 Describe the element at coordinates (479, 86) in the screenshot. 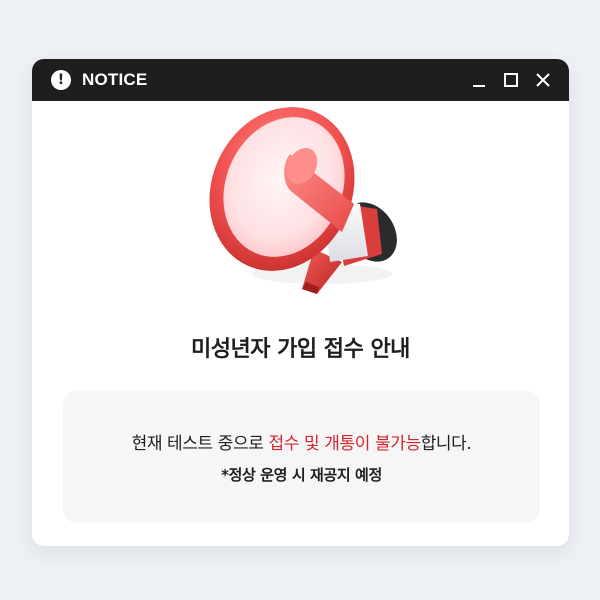

I see `minimize-icon` at that location.